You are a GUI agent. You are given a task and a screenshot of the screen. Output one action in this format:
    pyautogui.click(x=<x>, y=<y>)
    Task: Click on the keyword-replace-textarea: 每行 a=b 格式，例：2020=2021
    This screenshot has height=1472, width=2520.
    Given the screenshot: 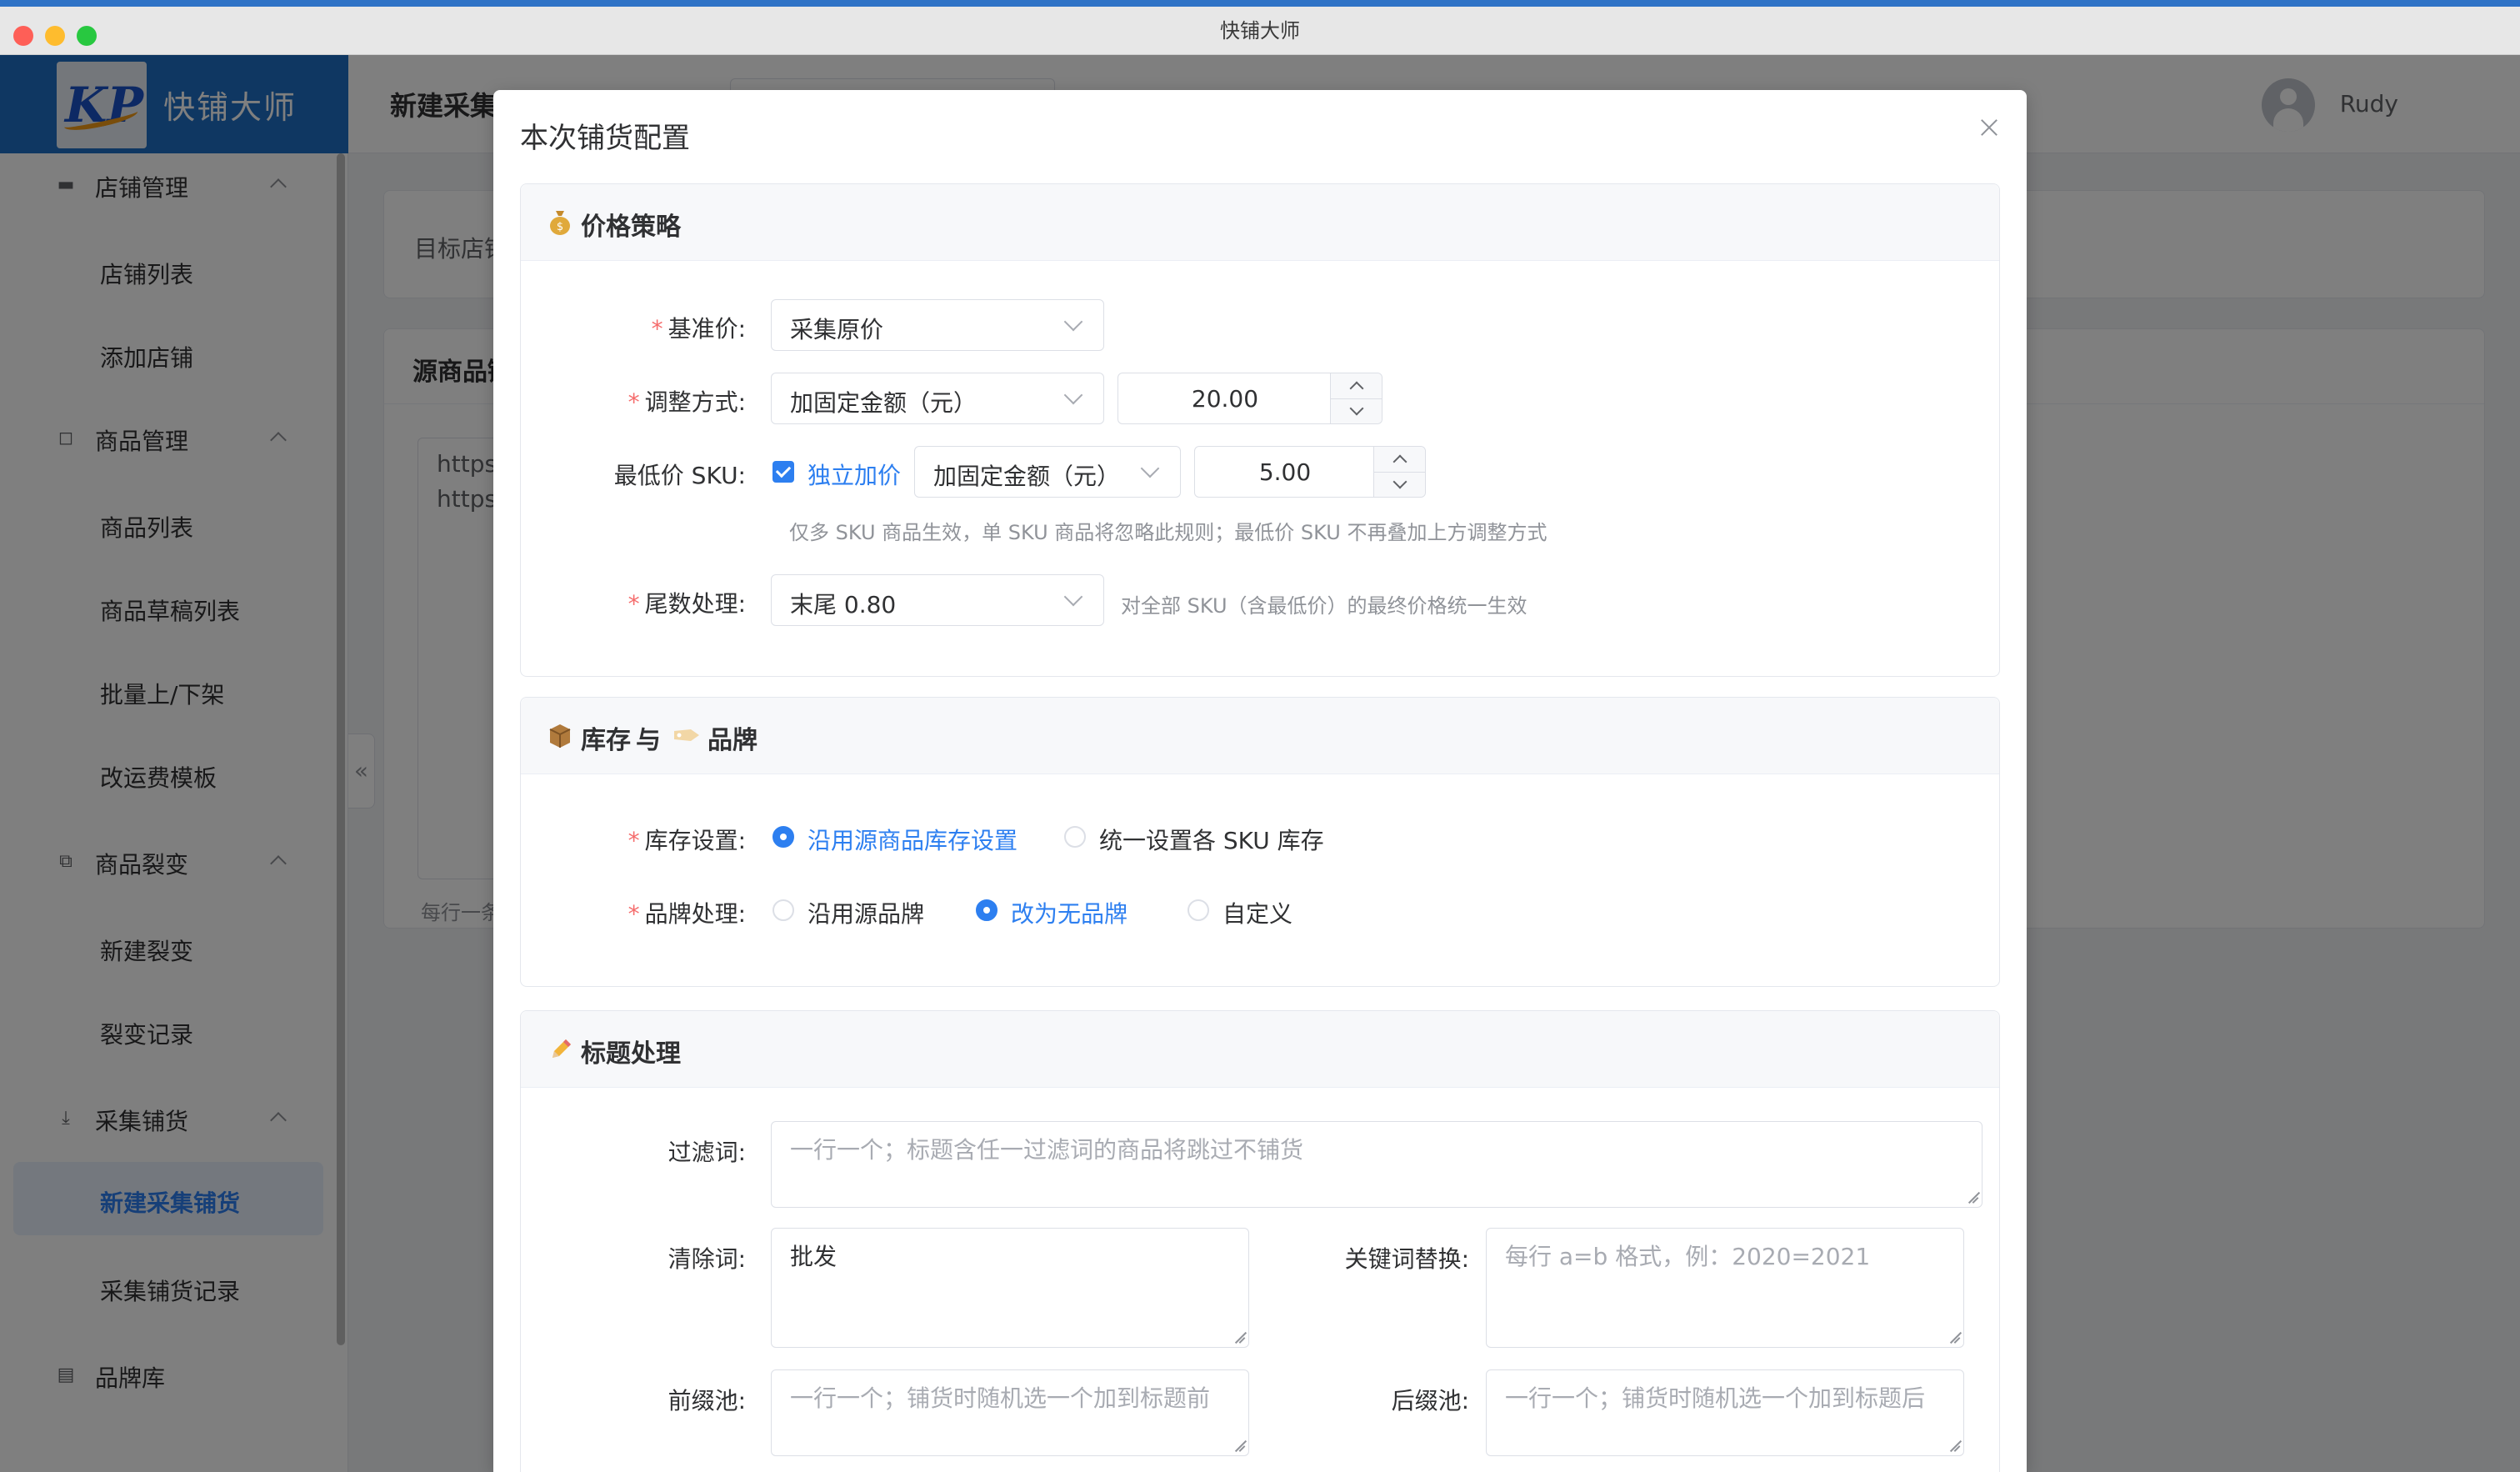 What is the action you would take?
    pyautogui.click(x=1725, y=1288)
    